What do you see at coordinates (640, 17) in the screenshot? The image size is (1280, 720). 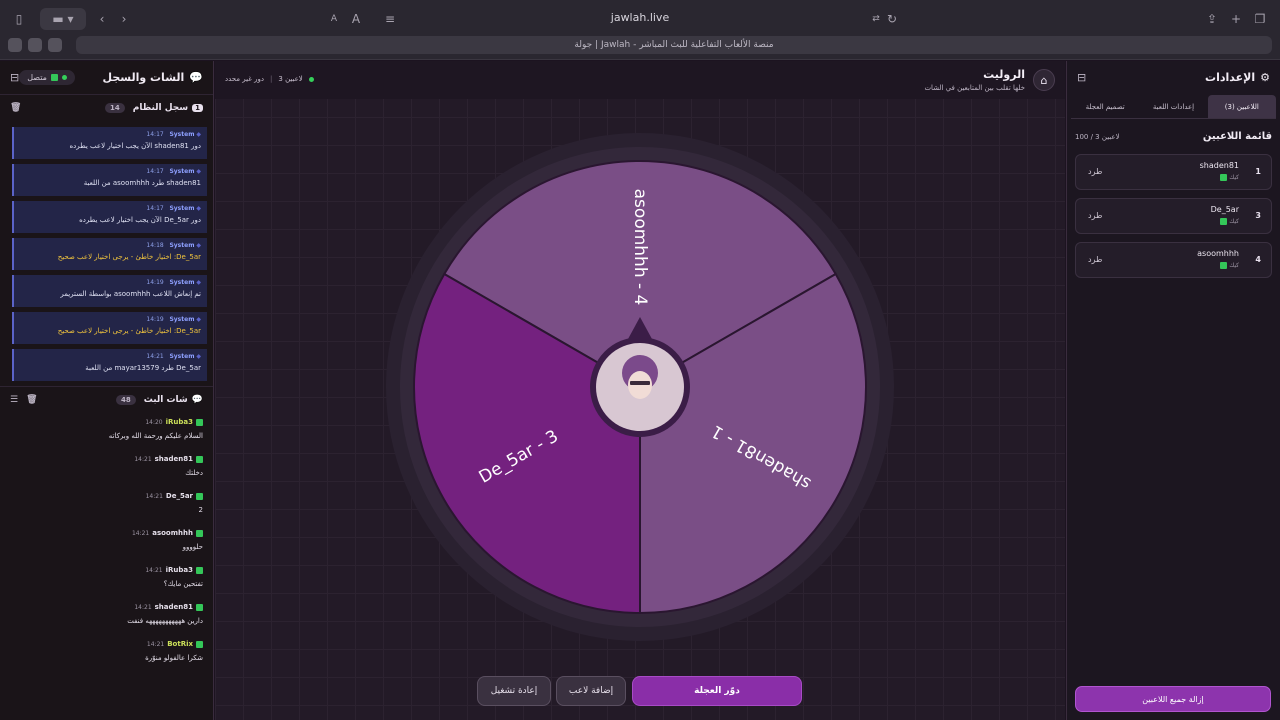 I see `address-bar: jawlah.live` at bounding box center [640, 17].